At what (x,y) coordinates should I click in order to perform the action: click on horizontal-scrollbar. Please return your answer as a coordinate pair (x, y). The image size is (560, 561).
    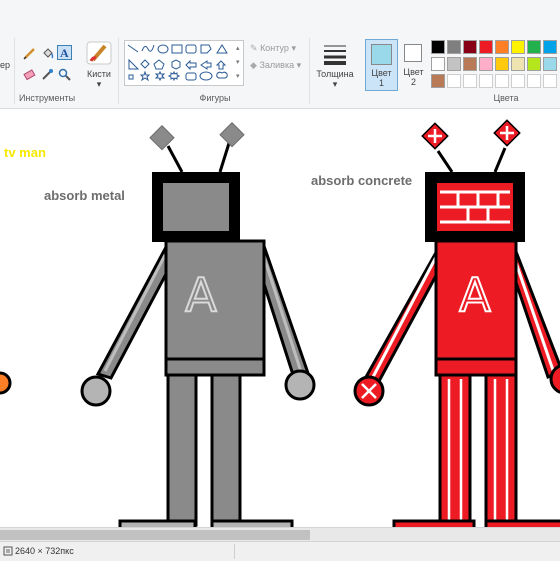
    Looking at the image, I should click on (280, 534).